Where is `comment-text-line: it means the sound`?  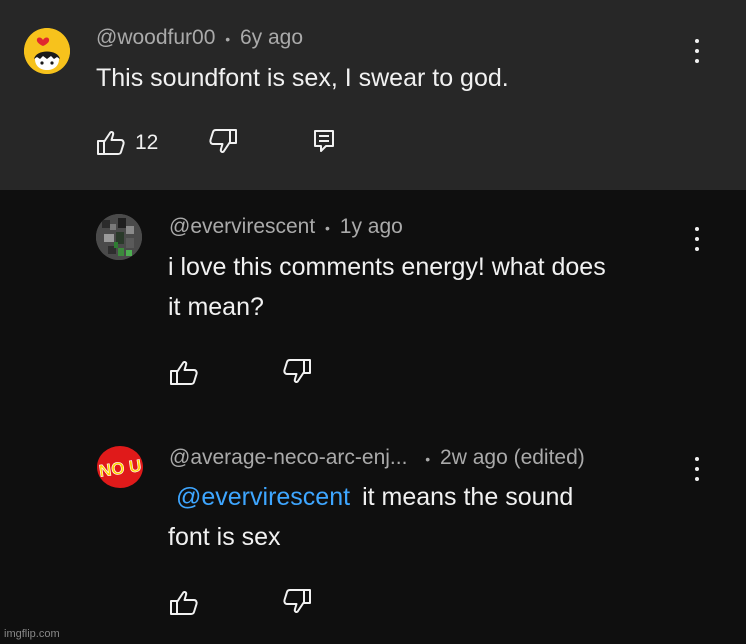
comment-text-line: it means the sound is located at coordinates (468, 497).